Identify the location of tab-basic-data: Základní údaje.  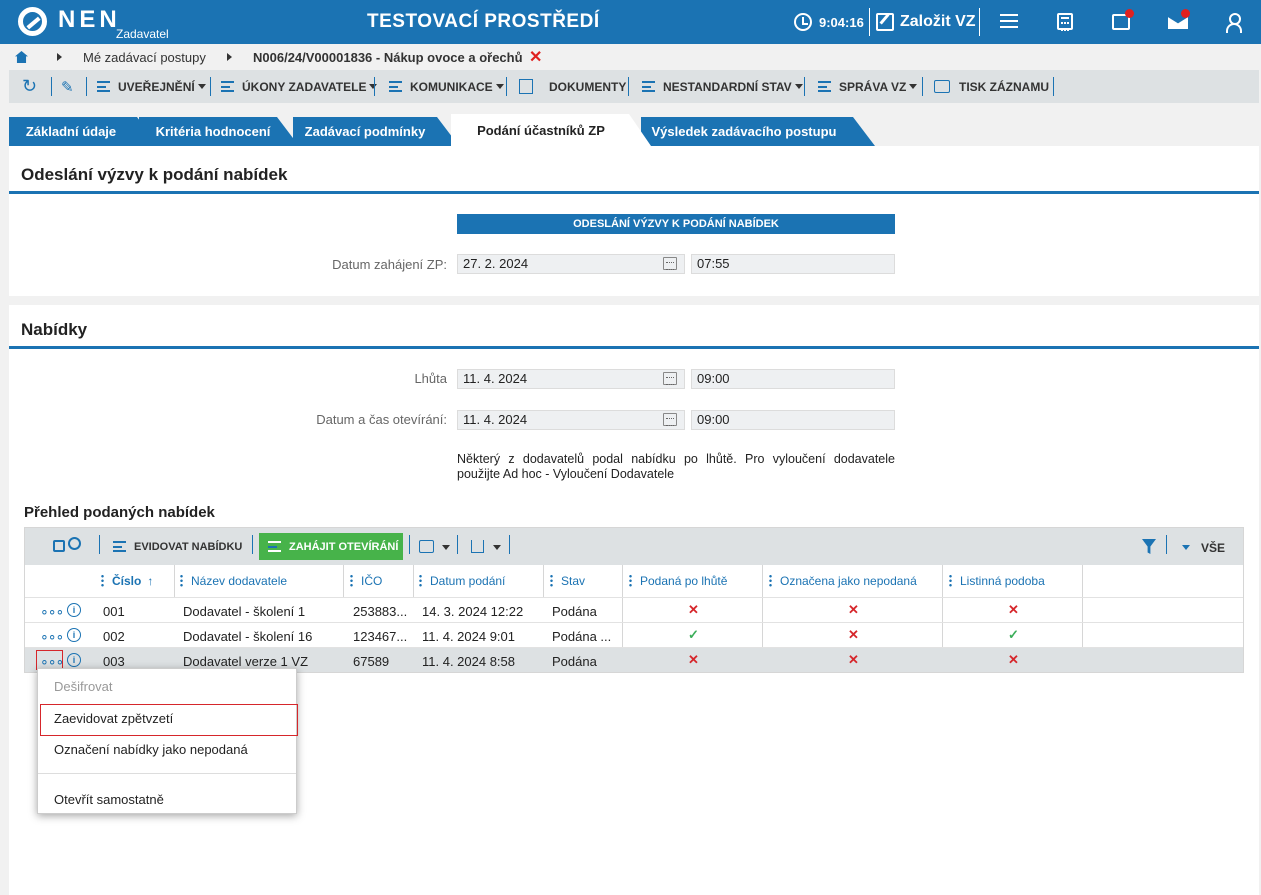
(84, 131).